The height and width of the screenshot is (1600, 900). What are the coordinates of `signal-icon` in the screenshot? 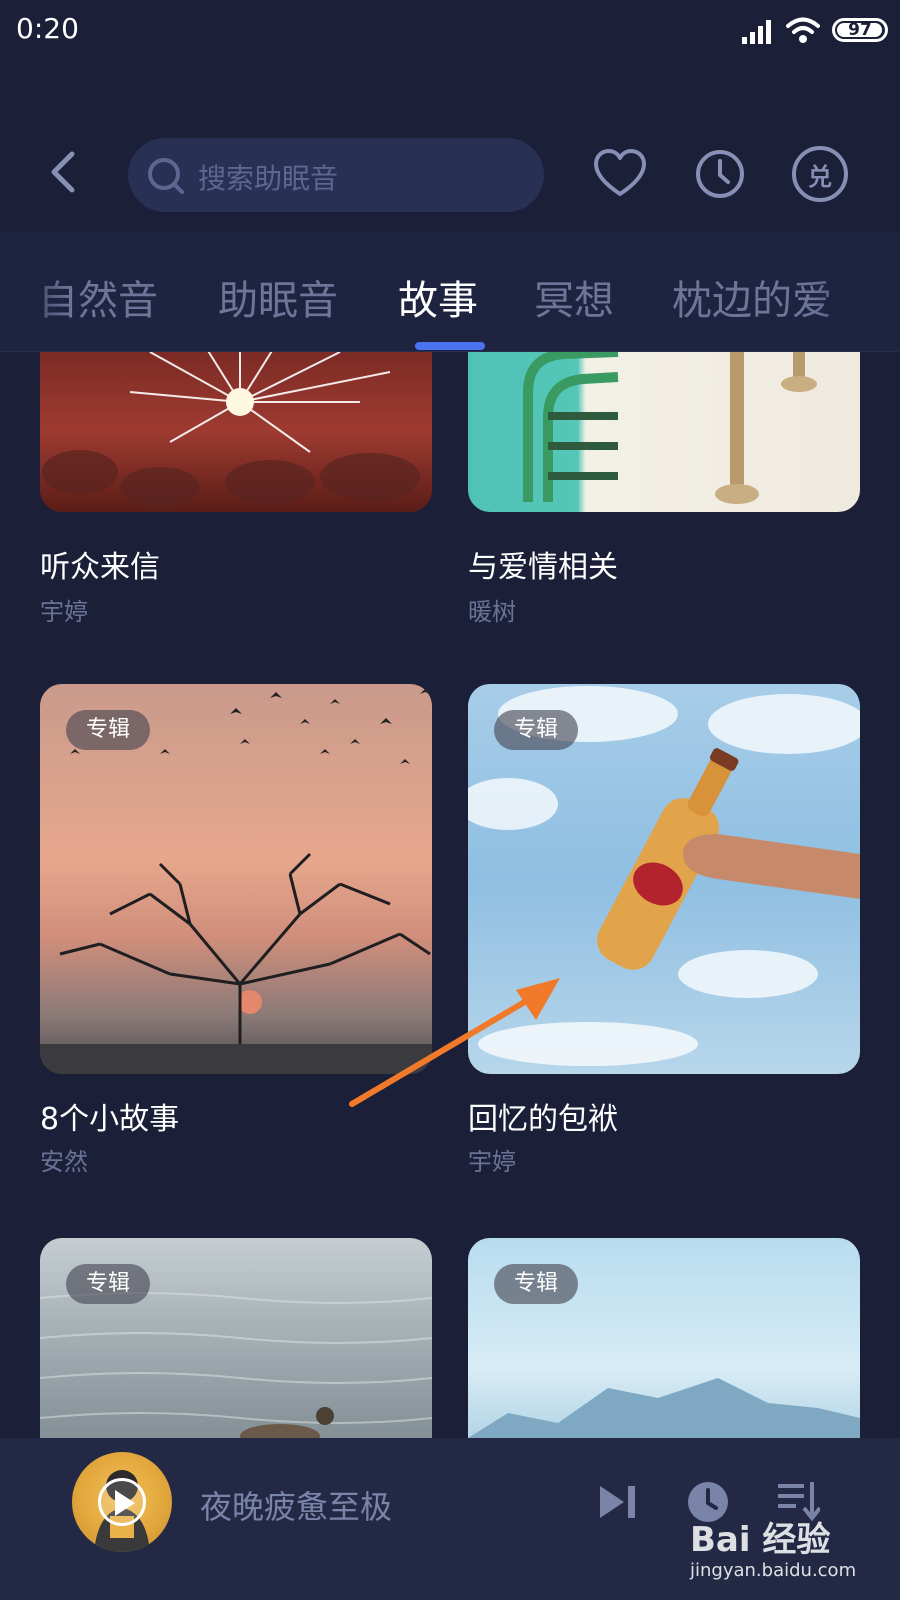 It's located at (756, 32).